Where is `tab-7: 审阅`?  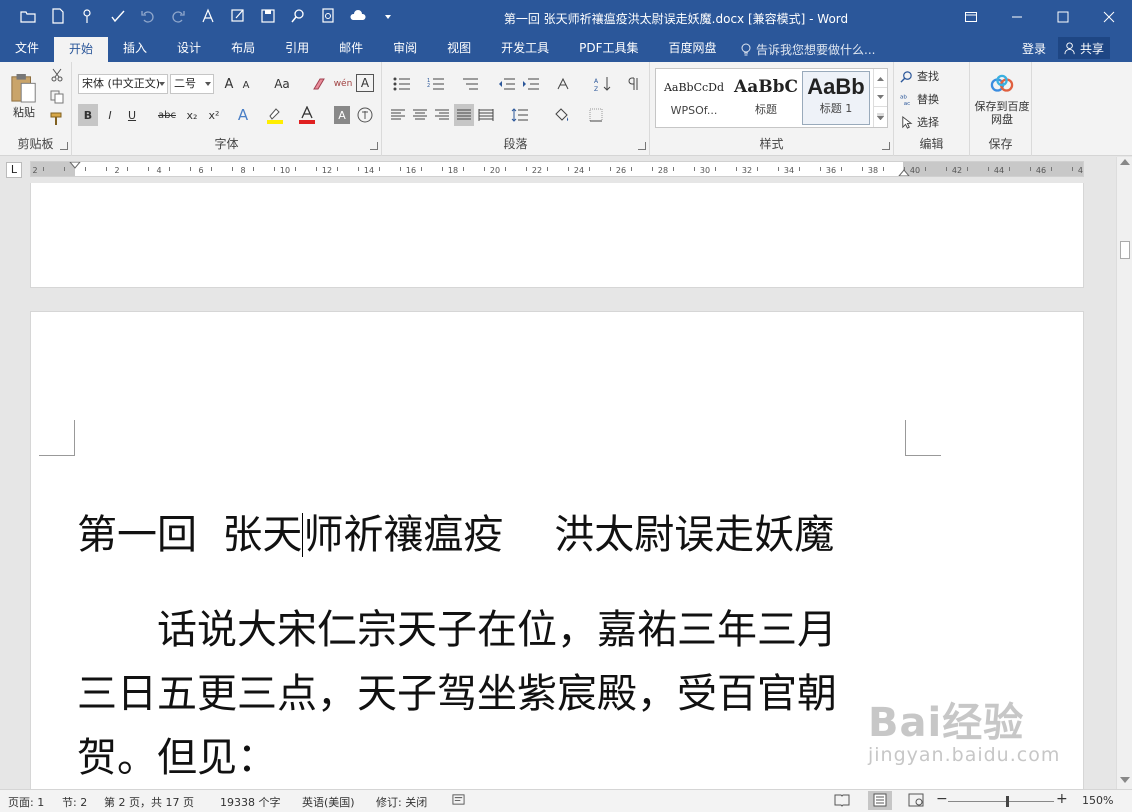
tab-7: 审阅 is located at coordinates (405, 48).